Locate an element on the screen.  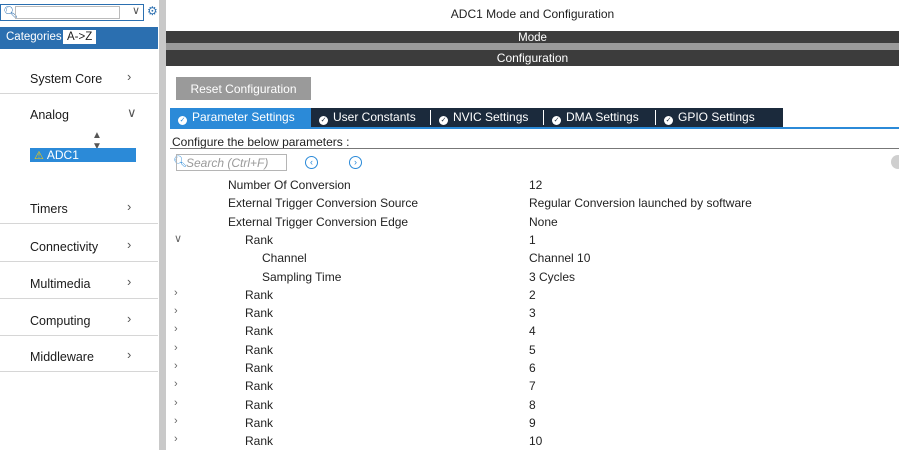
parameter-row: › Rank 6 is located at coordinates (534, 368).